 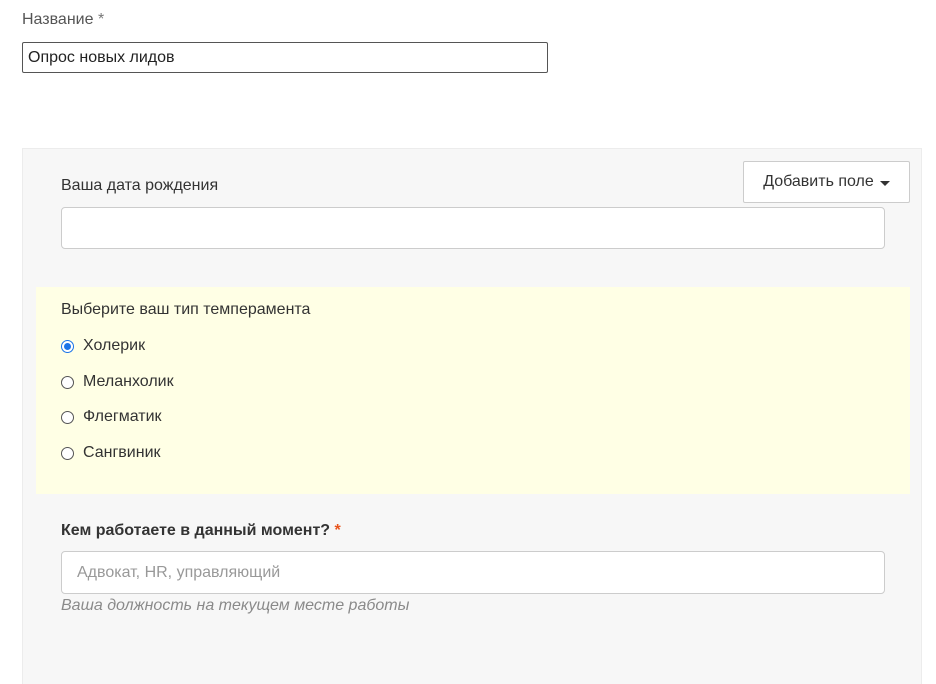 What do you see at coordinates (884, 183) in the screenshot?
I see `caret-down-icon` at bounding box center [884, 183].